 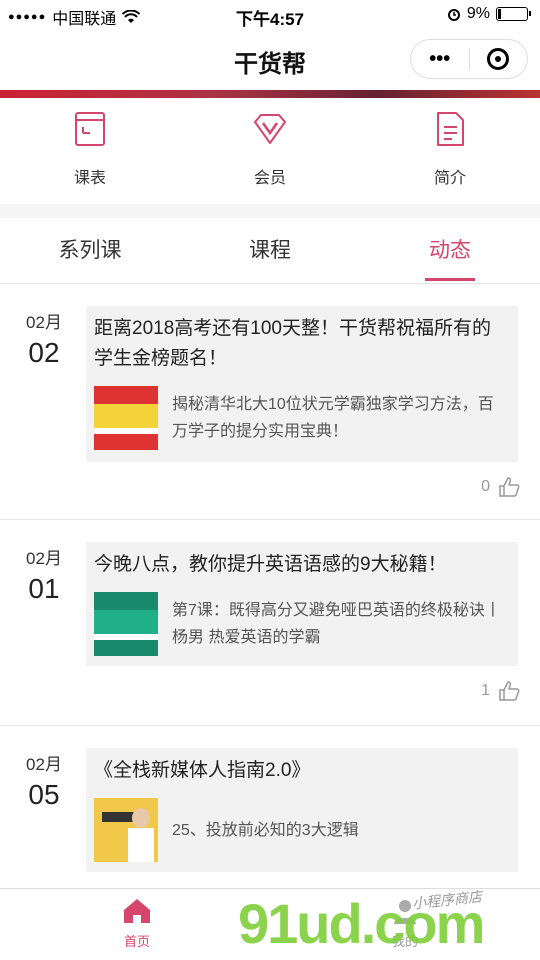 I want to click on tab-feed: 动态, so click(x=450, y=250).